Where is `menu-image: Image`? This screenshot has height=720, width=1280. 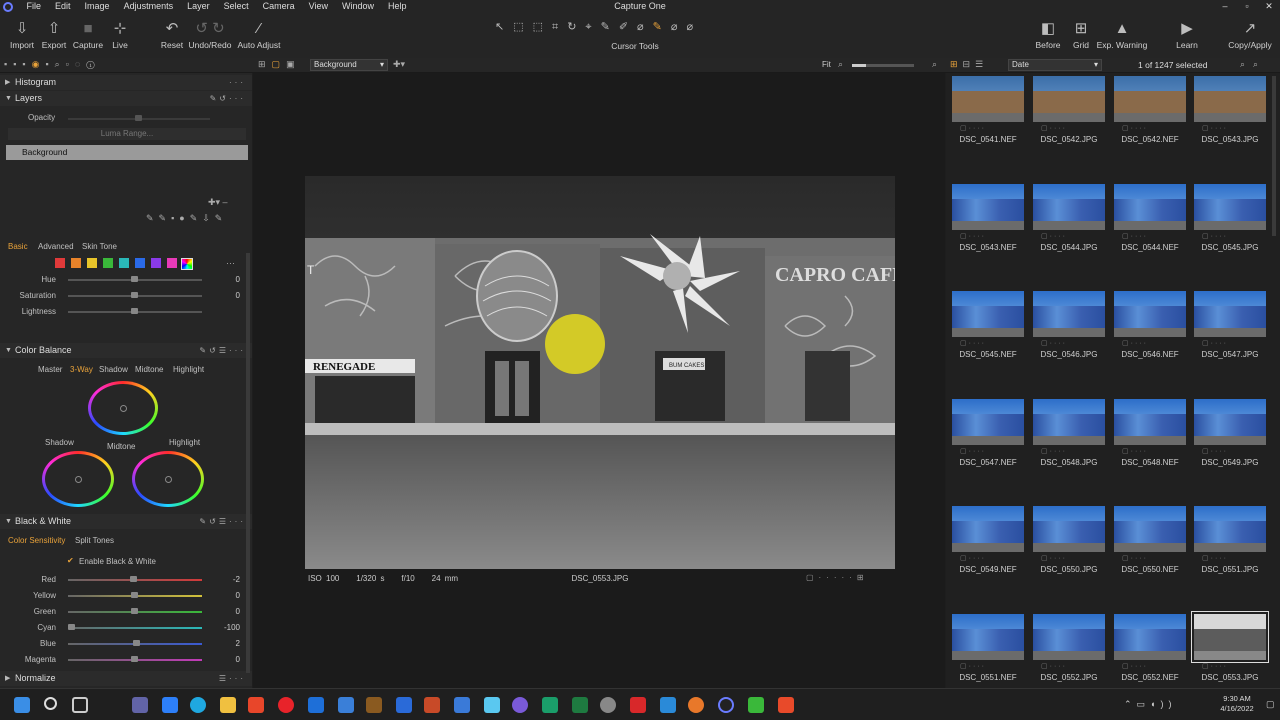 menu-image: Image is located at coordinates (97, 6).